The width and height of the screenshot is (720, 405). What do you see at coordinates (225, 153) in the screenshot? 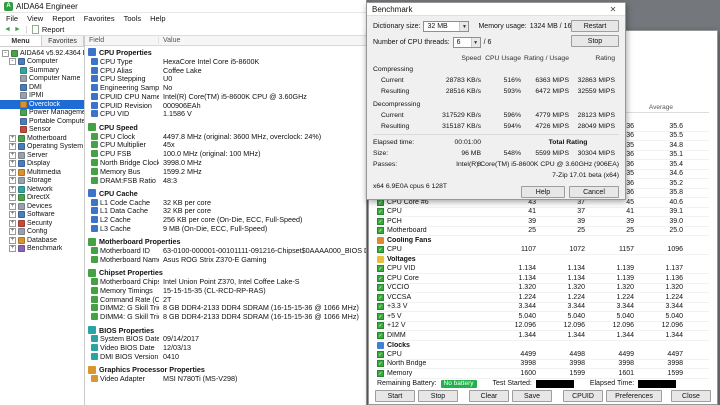
I see `list-row: CPU FSB 100.0 MHz (original: 100 MHz)` at bounding box center [225, 153].